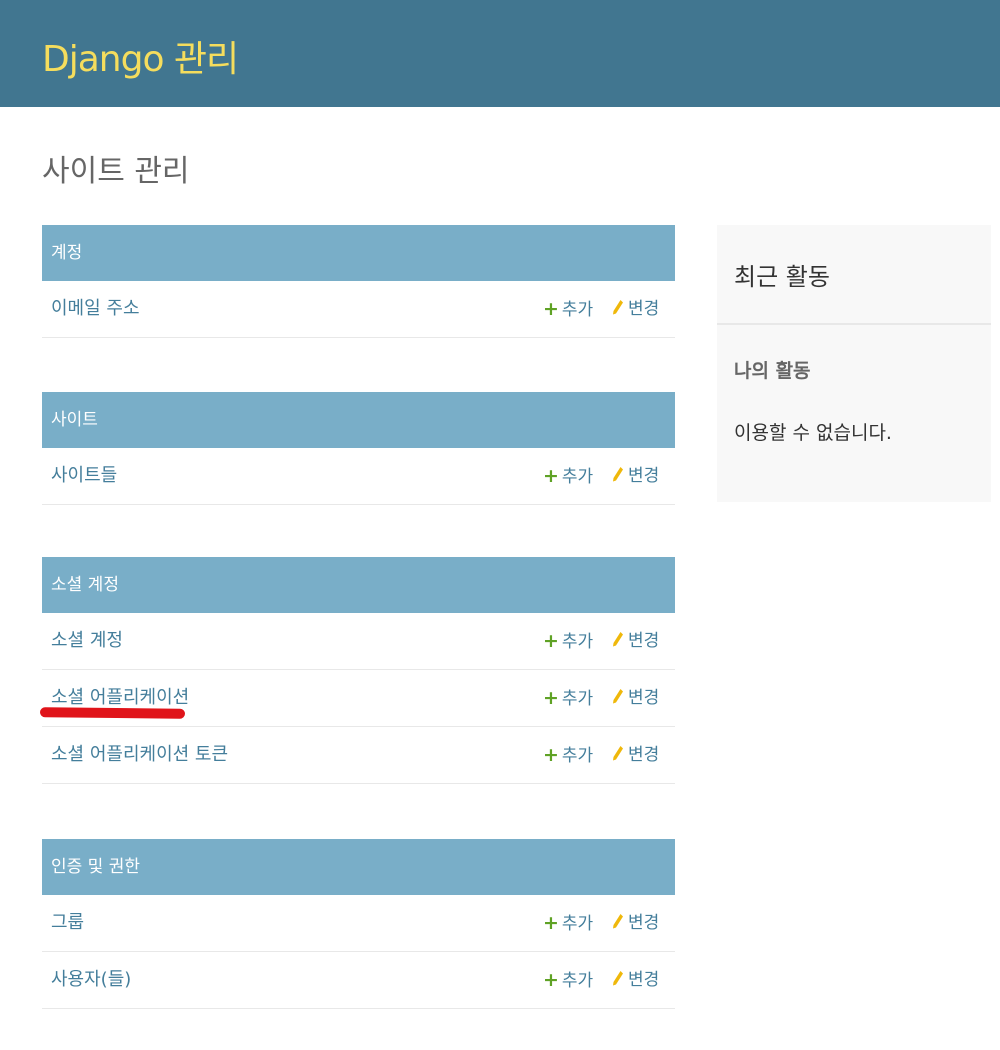 This screenshot has height=1050, width=1000. I want to click on red-underline-annotation, so click(112, 713).